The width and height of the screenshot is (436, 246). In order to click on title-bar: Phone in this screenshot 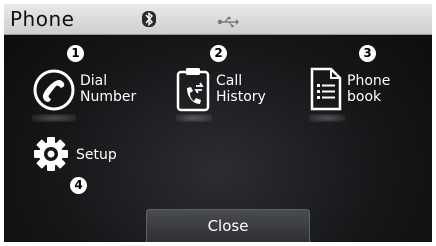, I will do `click(218, 19)`.